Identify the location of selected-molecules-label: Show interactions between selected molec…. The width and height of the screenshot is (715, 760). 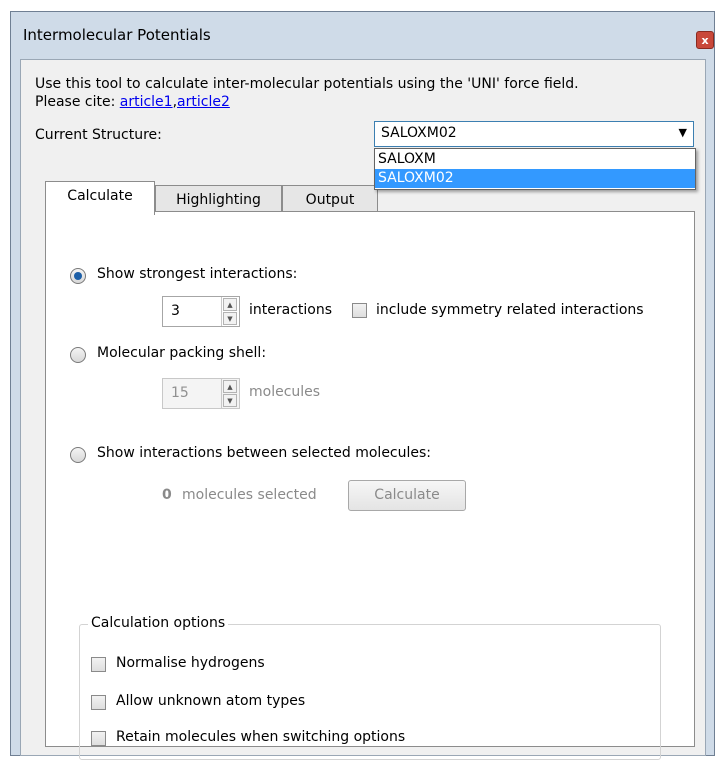
(264, 453).